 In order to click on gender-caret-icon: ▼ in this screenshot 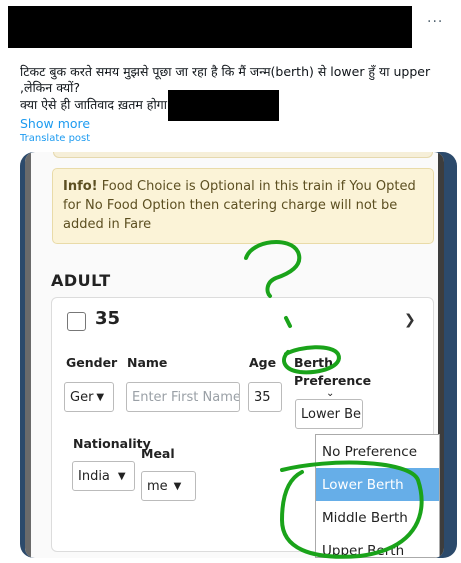, I will do `click(100, 397)`.